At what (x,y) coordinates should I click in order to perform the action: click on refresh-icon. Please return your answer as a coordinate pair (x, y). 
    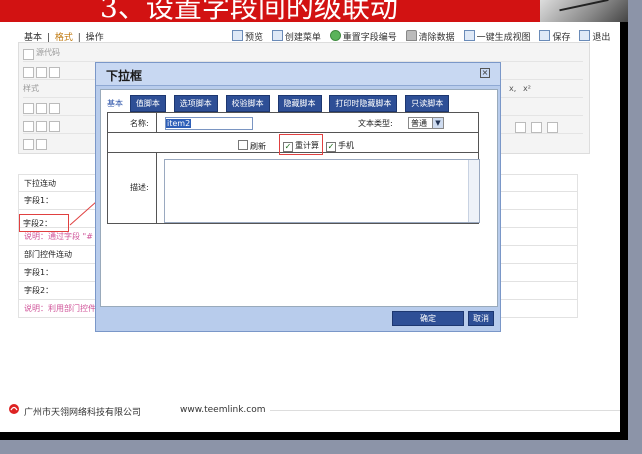
    Looking at the image, I should click on (335, 35).